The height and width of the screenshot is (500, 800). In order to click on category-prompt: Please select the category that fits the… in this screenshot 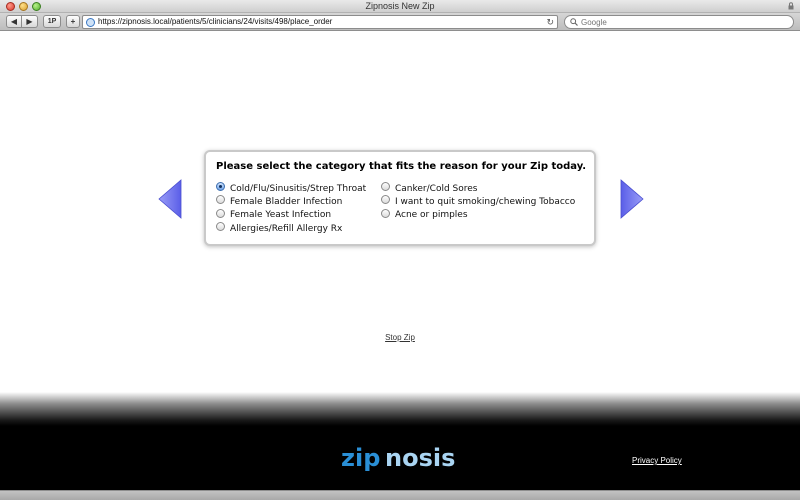, I will do `click(401, 166)`.